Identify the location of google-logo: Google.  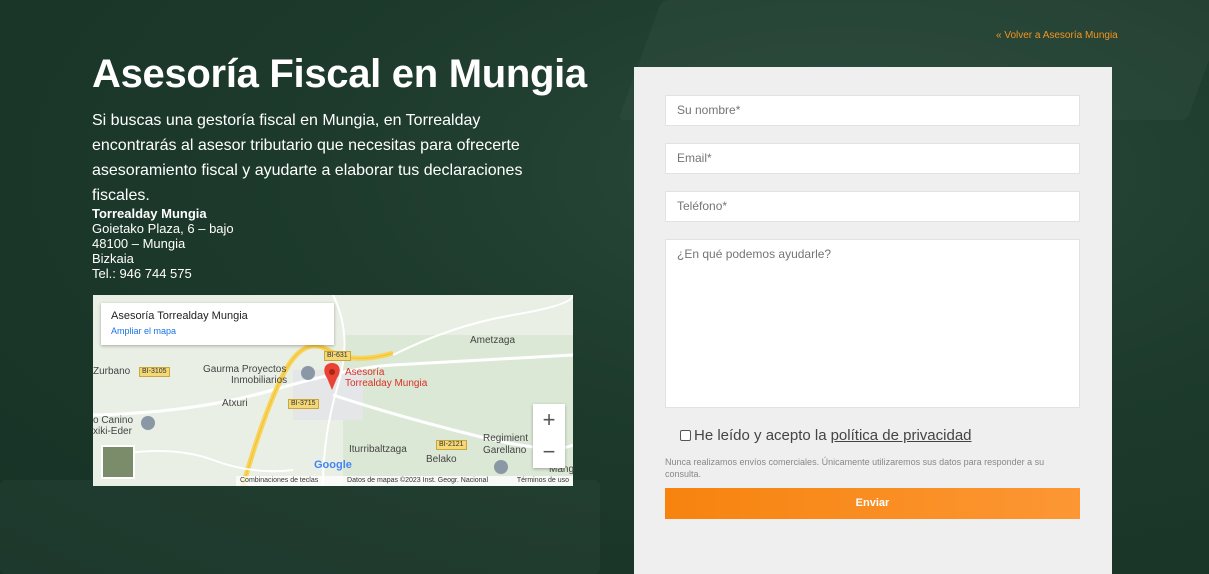
(333, 465).